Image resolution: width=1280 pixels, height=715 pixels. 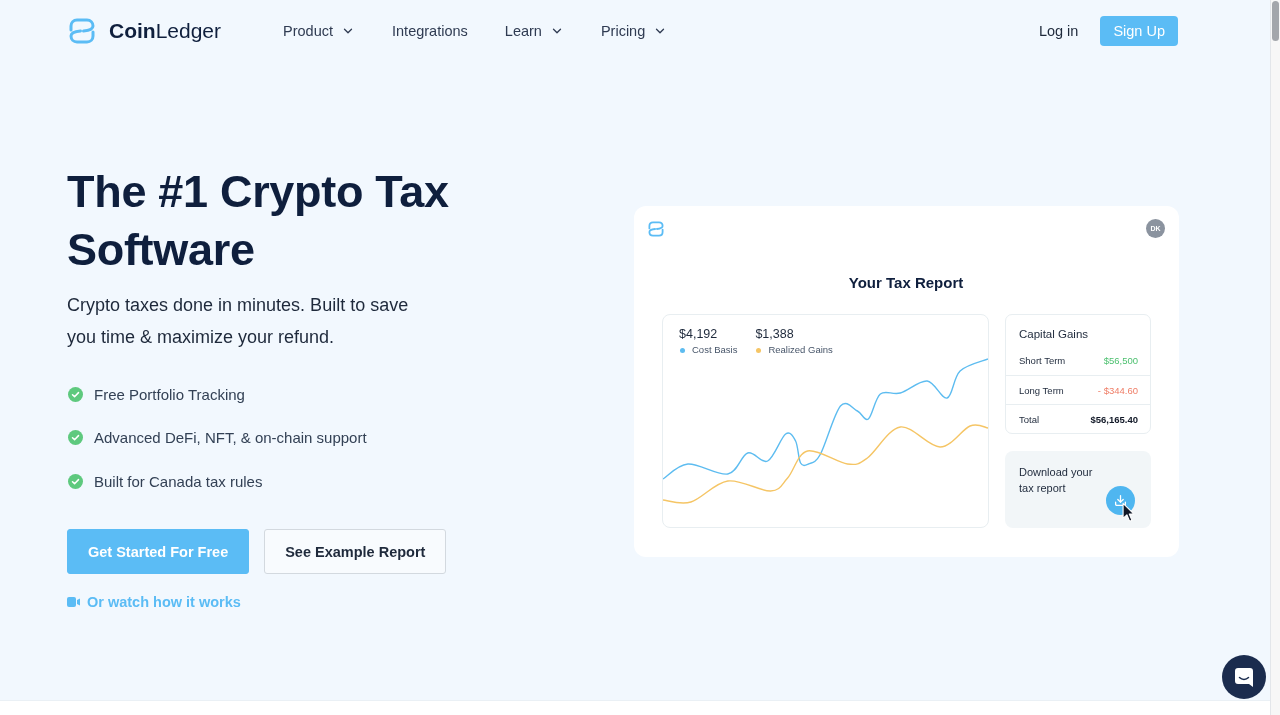 What do you see at coordinates (1042, 360) in the screenshot?
I see `gain-label: Short Term` at bounding box center [1042, 360].